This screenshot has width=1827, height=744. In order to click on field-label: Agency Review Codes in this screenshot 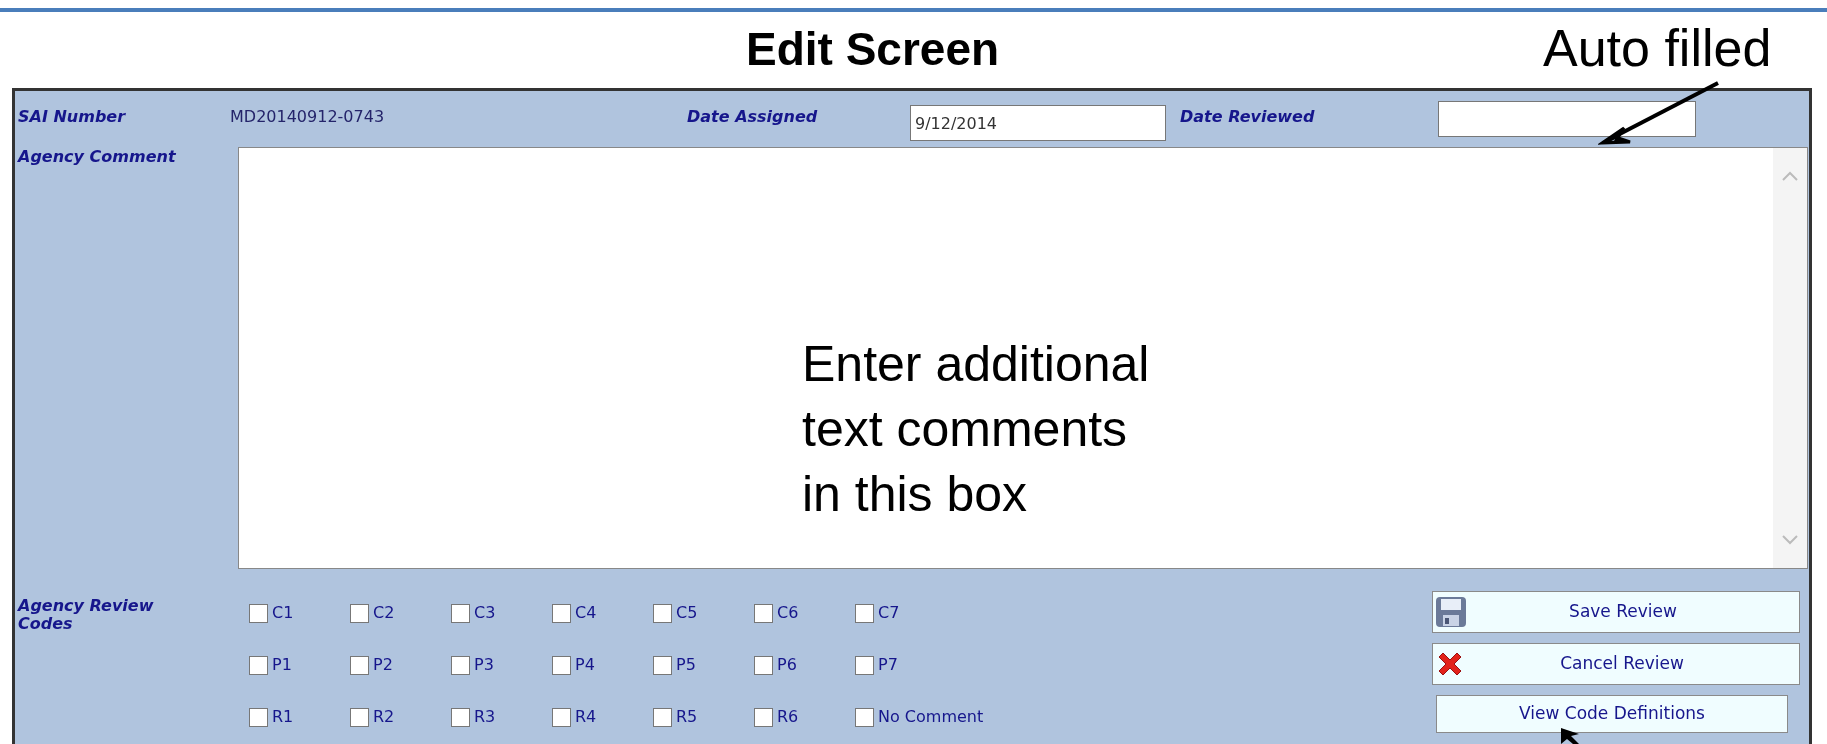, I will do `click(86, 615)`.